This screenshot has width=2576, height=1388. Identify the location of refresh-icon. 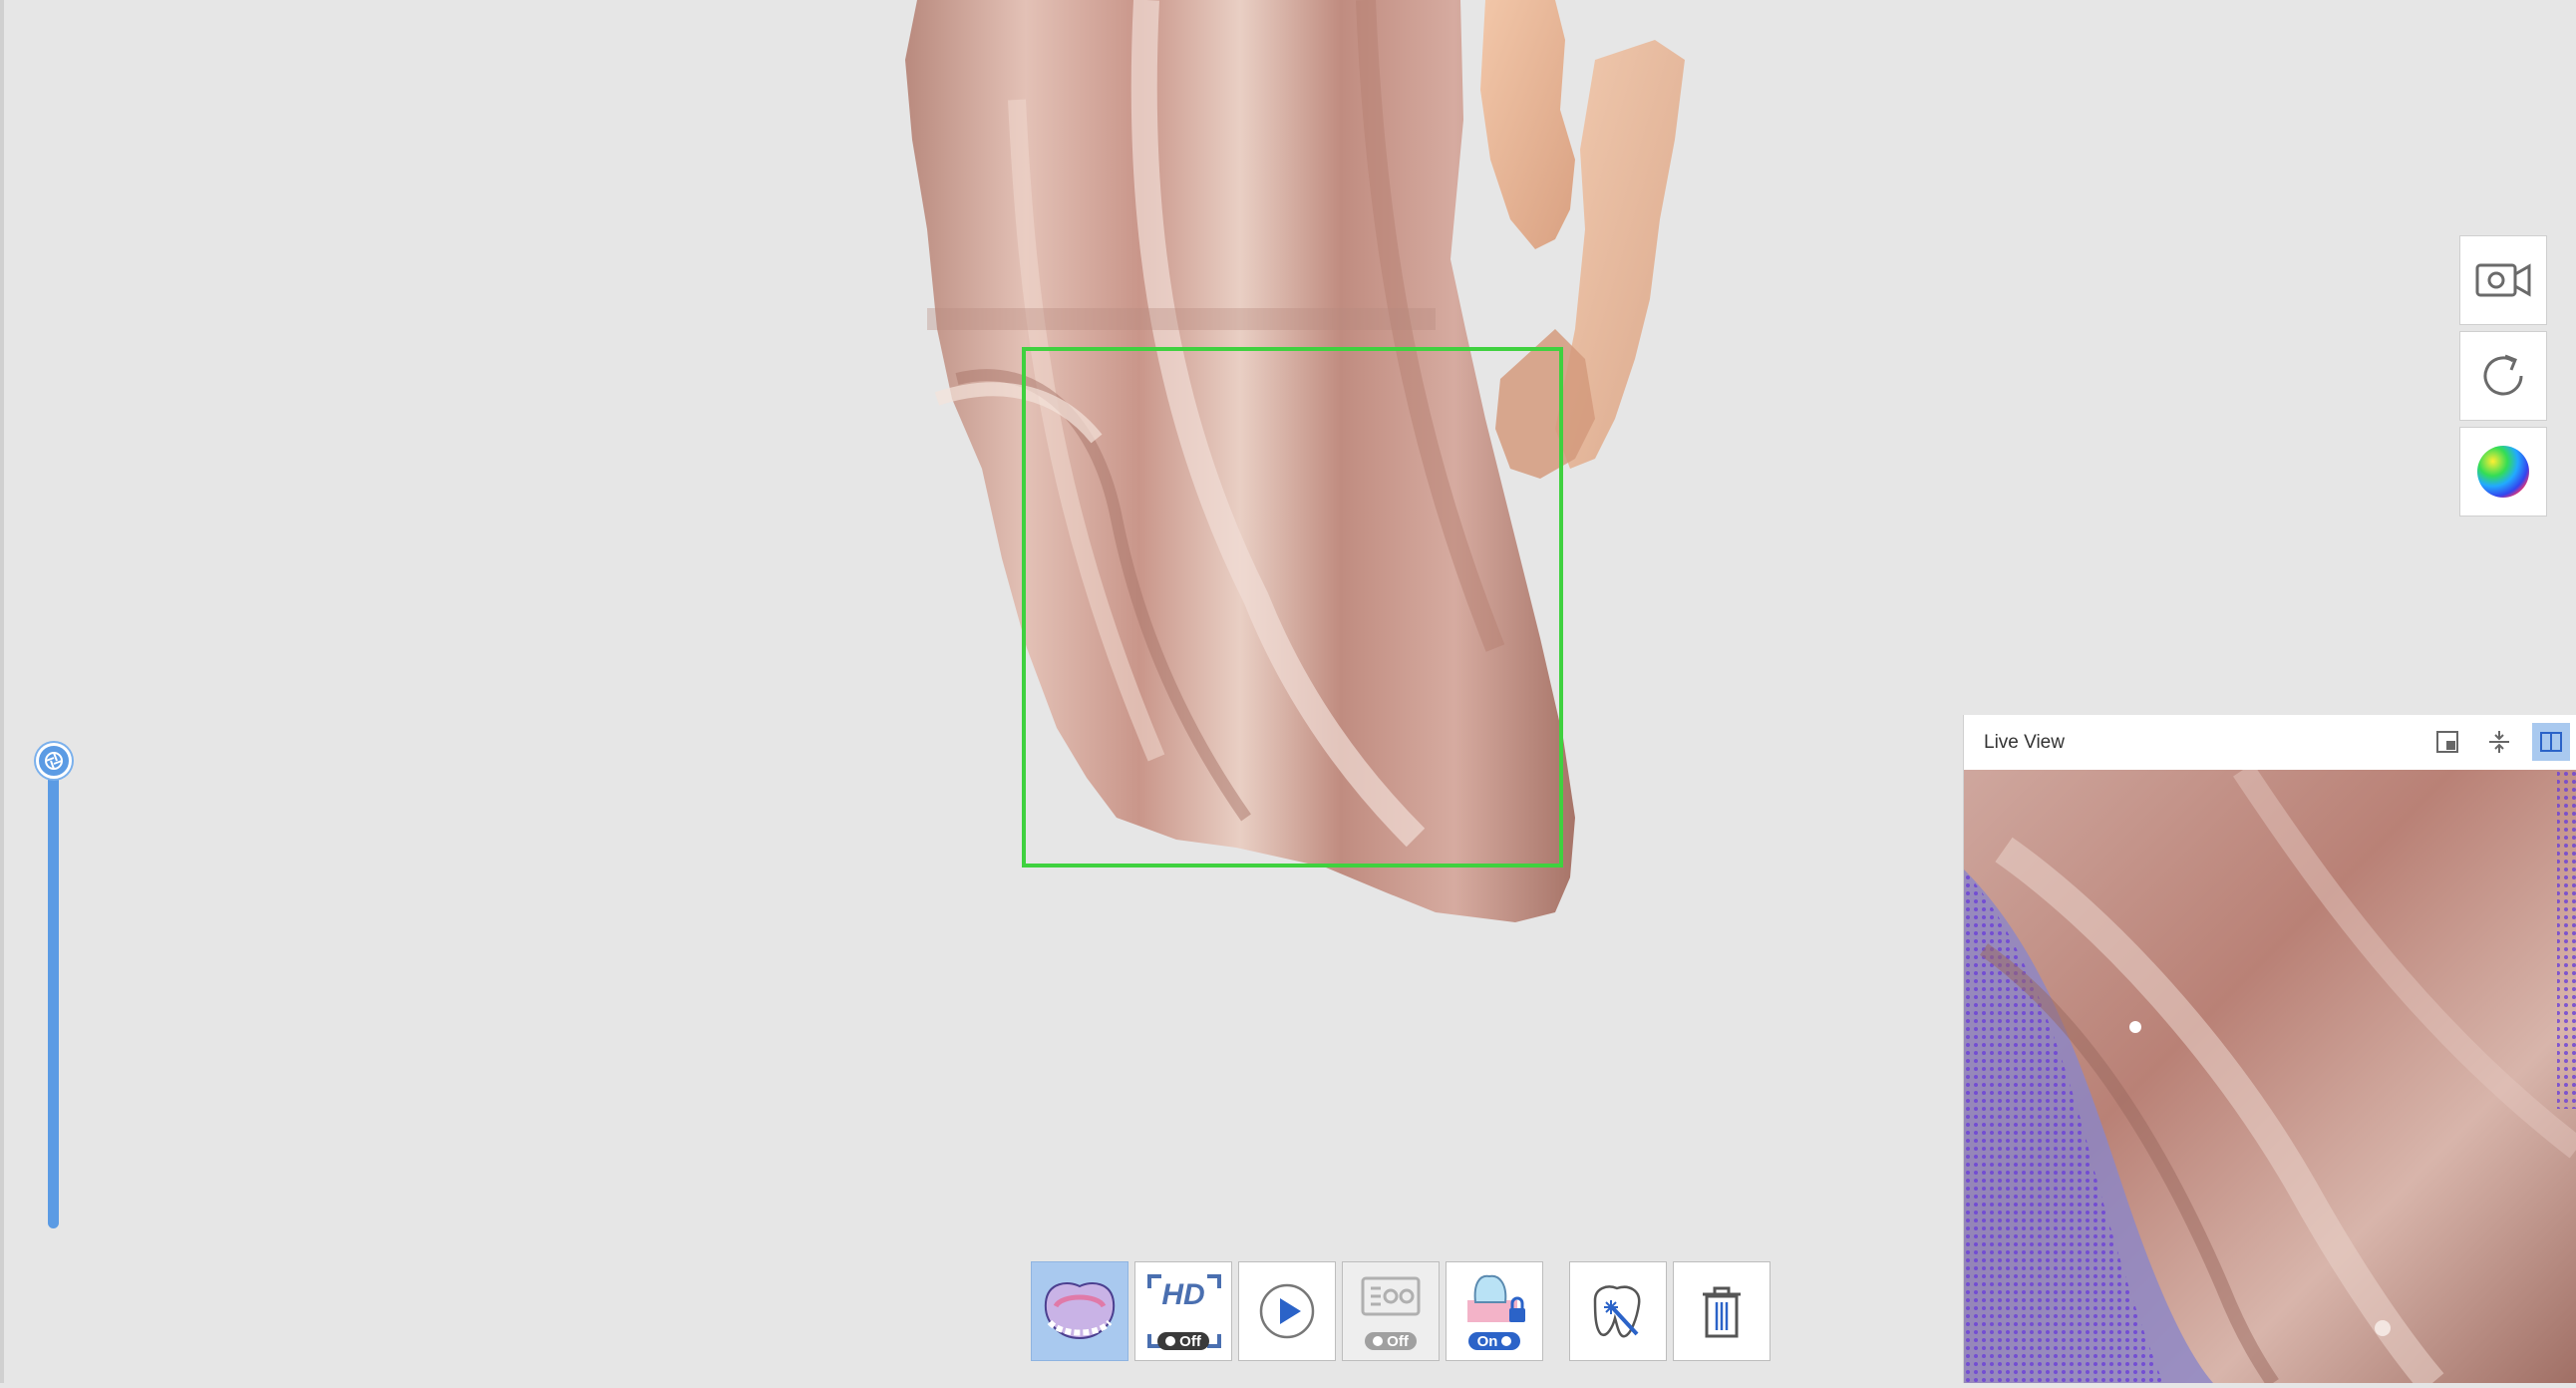
(2503, 375).